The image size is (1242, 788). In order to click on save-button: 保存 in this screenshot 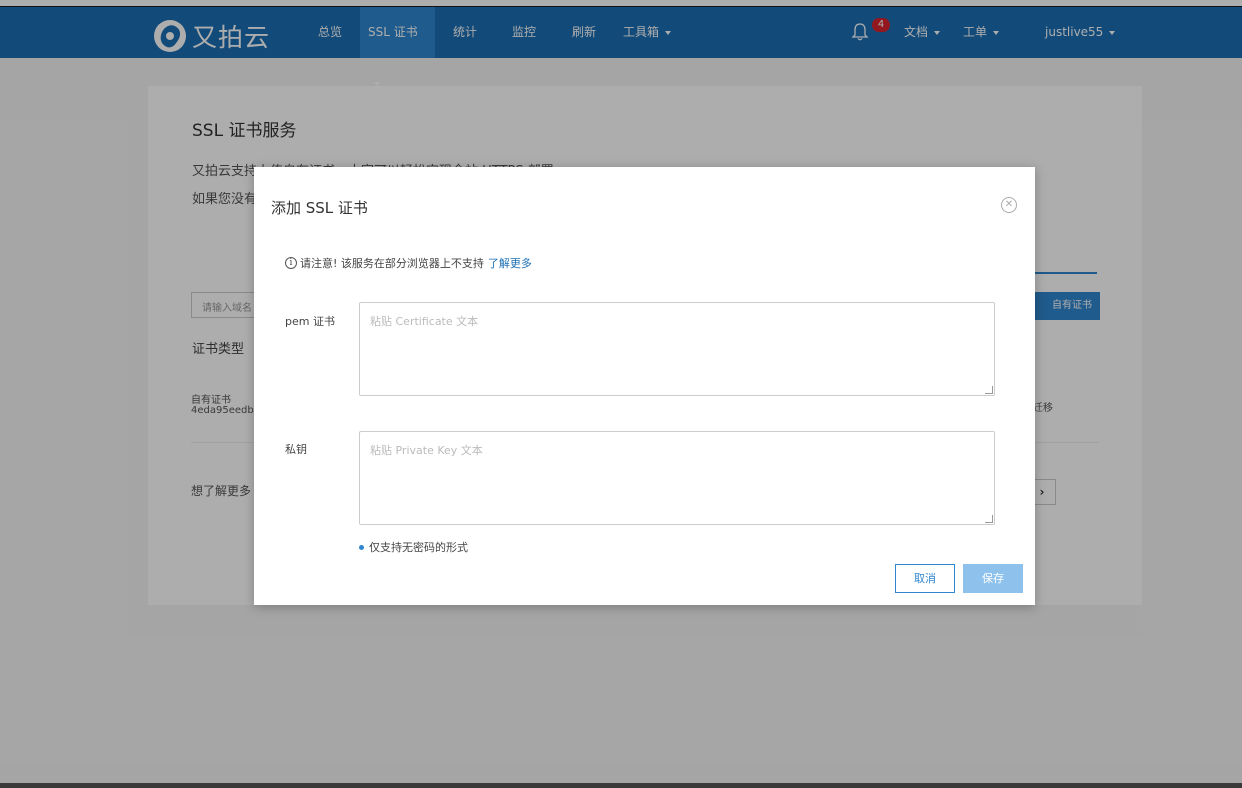, I will do `click(993, 578)`.